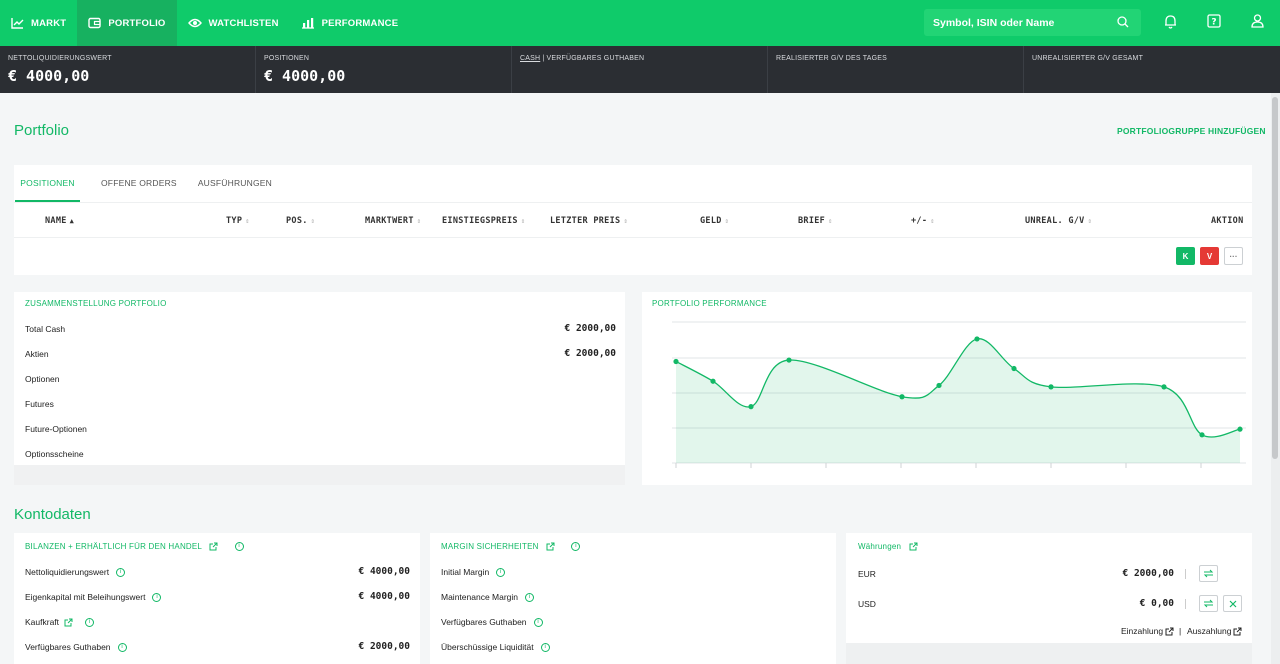  What do you see at coordinates (47, 185) in the screenshot?
I see `tab-positionen: POSITIONEN` at bounding box center [47, 185].